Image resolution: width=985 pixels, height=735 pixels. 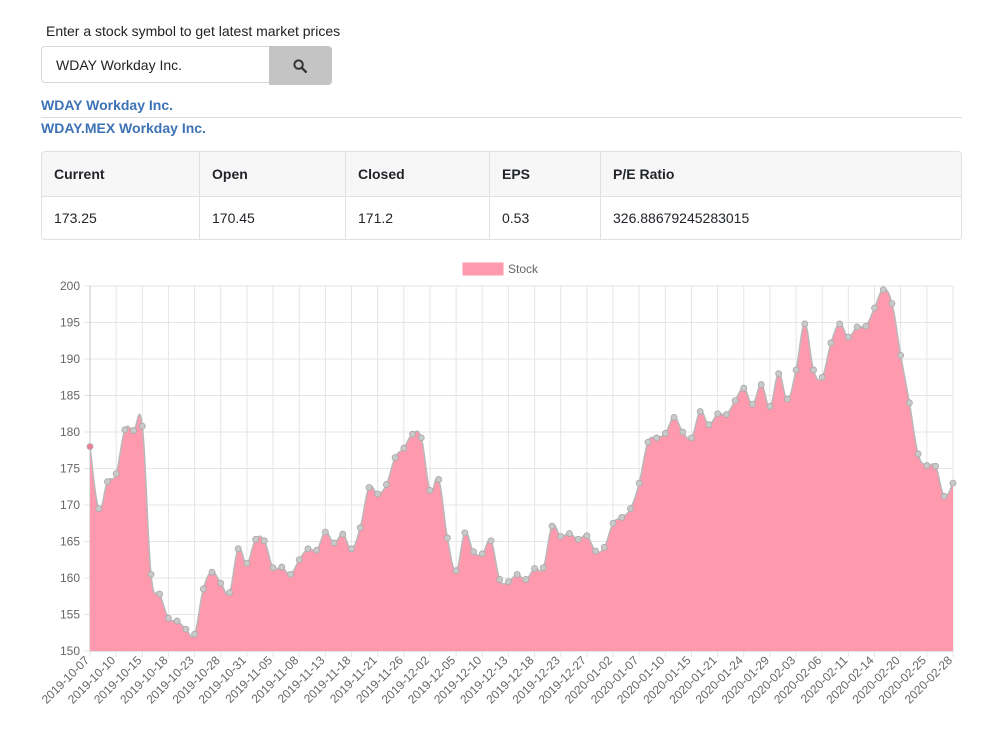 What do you see at coordinates (123, 128) in the screenshot?
I see `result-link-wday-mex: WDAY.MEX Workday Inc.` at bounding box center [123, 128].